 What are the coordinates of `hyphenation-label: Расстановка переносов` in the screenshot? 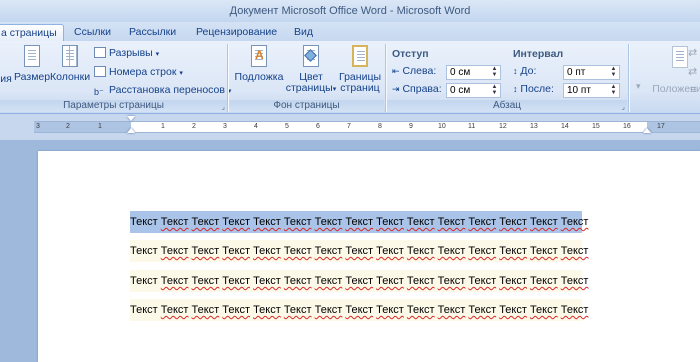 It's located at (167, 90).